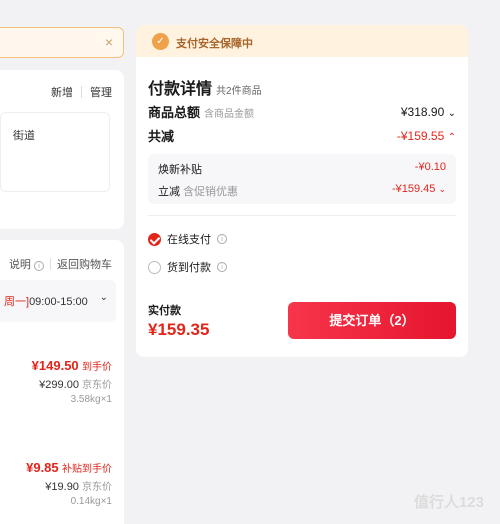 This screenshot has height=524, width=500. What do you see at coordinates (451, 137) in the screenshot?
I see `chevron-up-icon: ⌃` at bounding box center [451, 137].